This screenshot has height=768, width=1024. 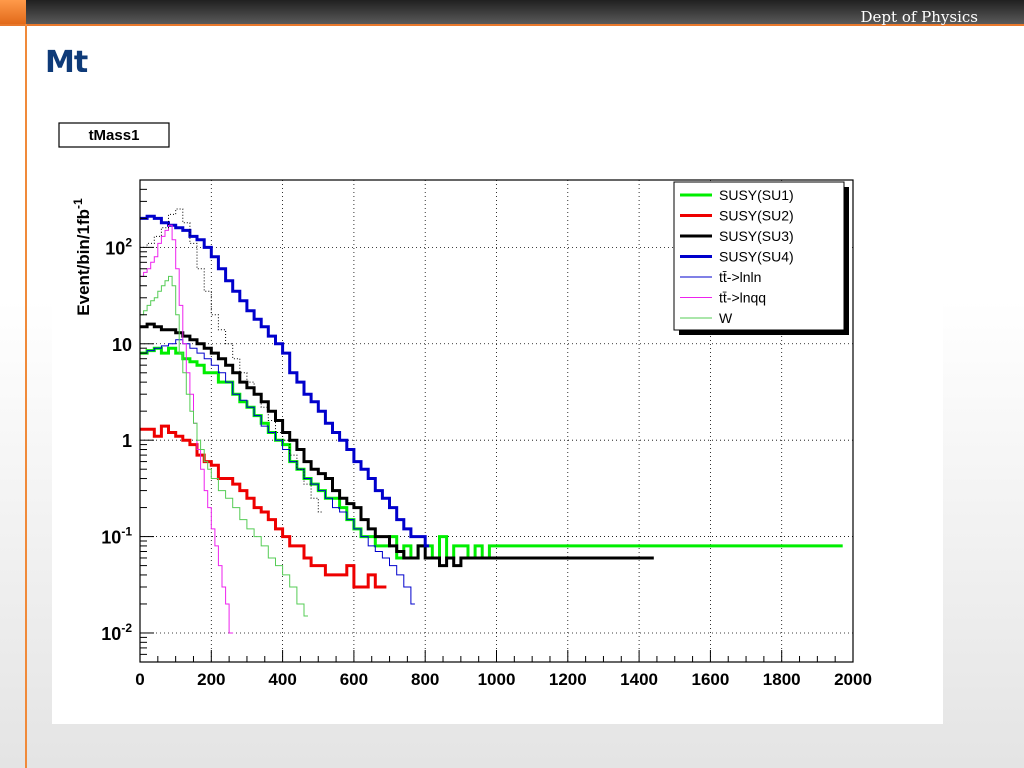 What do you see at coordinates (231, 360) in the screenshot?
I see `series-total` at bounding box center [231, 360].